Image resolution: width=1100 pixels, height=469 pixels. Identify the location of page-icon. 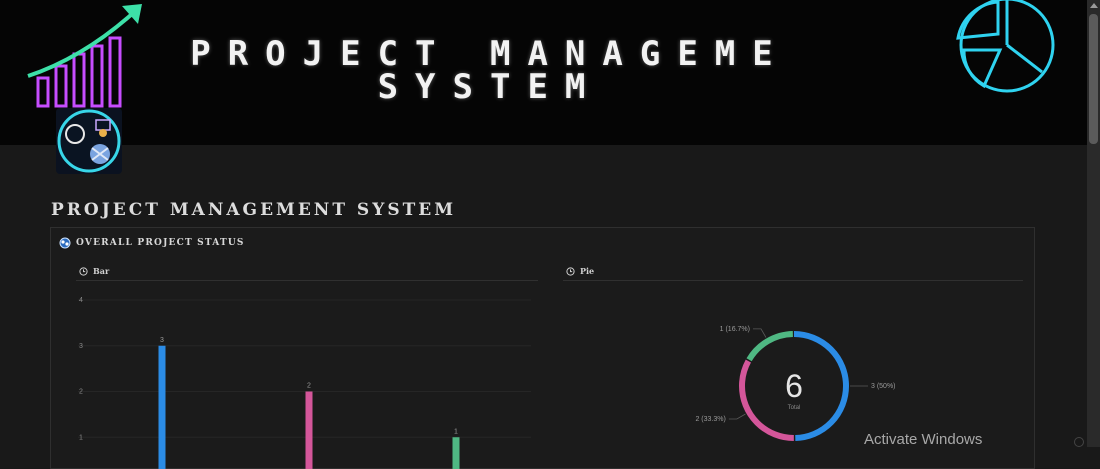
(89, 141).